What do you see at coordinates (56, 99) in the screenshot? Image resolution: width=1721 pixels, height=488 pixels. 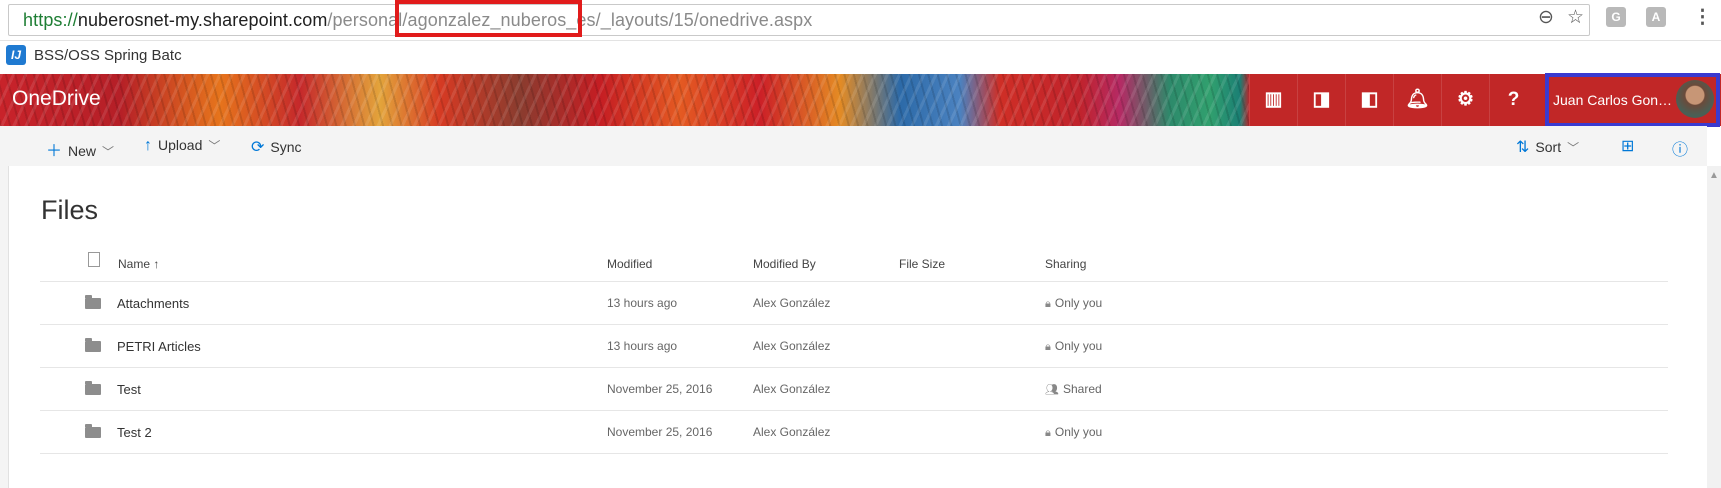 I see `onedrive-brand-link: OneDrive` at bounding box center [56, 99].